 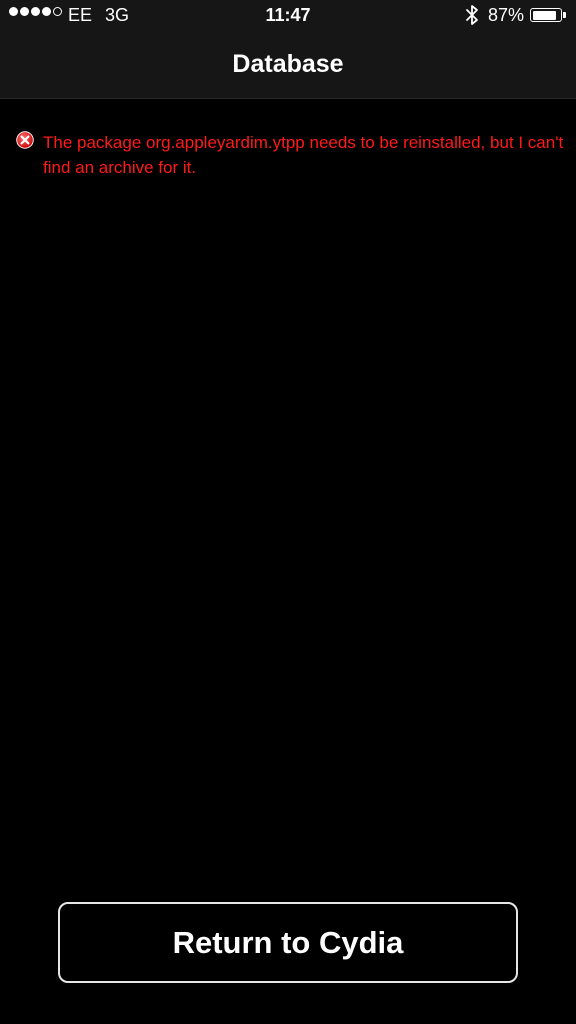 What do you see at coordinates (472, 15) in the screenshot?
I see `bluetooth-icon` at bounding box center [472, 15].